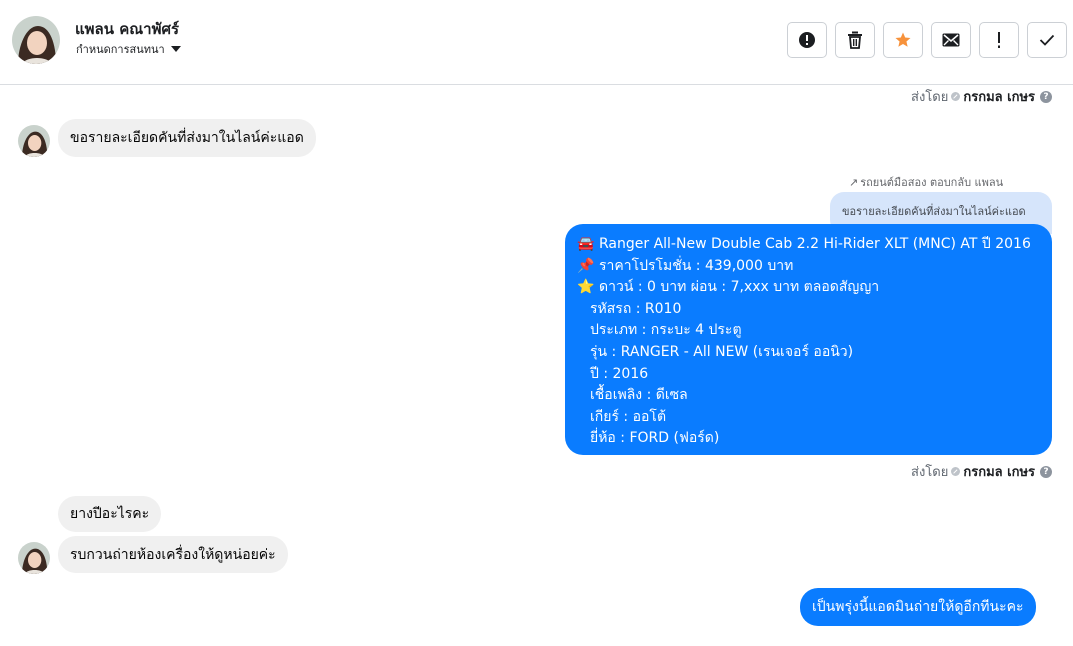 This screenshot has height=646, width=1073. I want to click on message-line-text: รหัสรถ : R010, so click(636, 308).